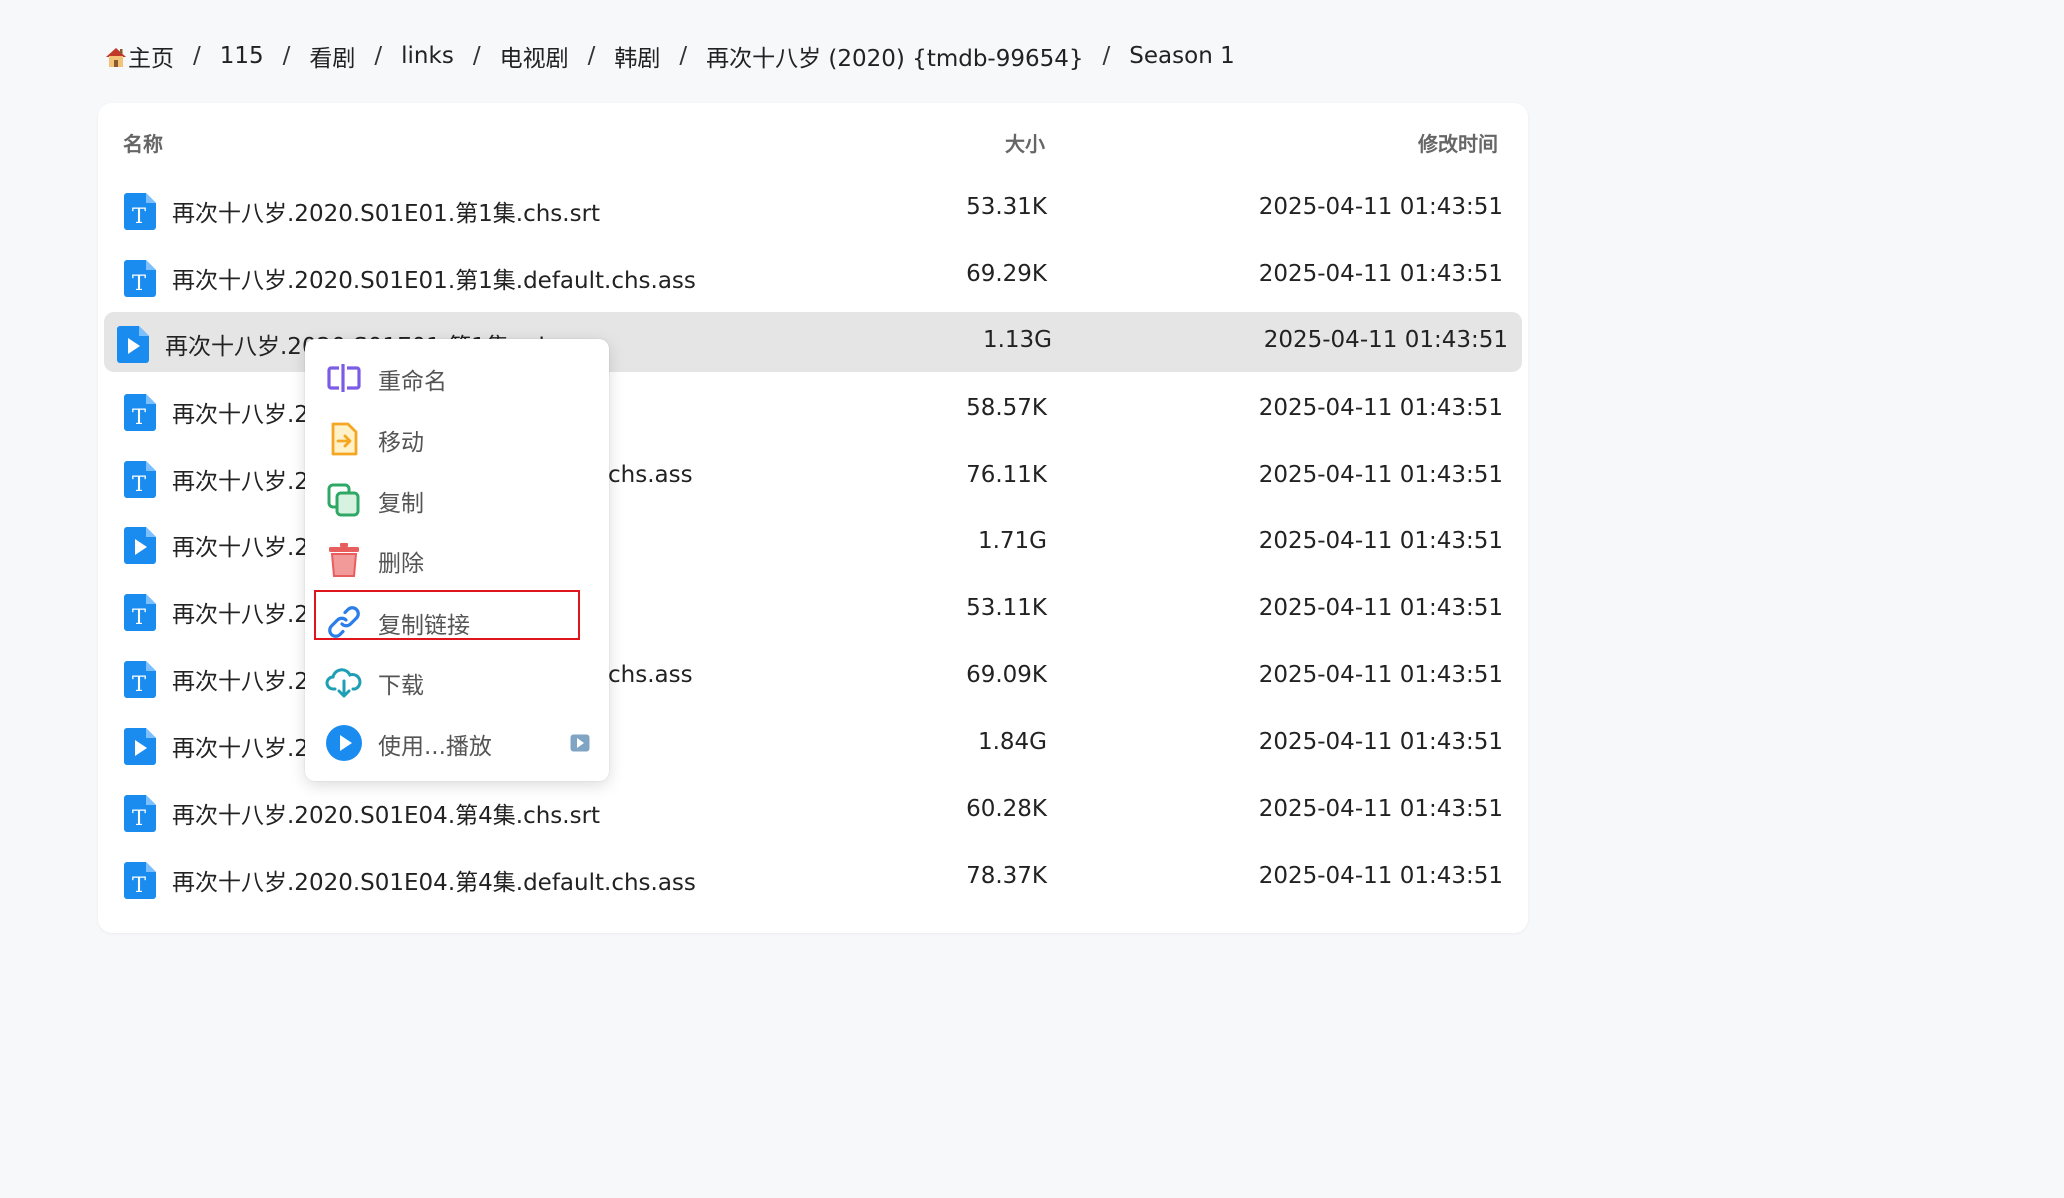  What do you see at coordinates (457, 682) in the screenshot?
I see `menu-item-download: 下载` at bounding box center [457, 682].